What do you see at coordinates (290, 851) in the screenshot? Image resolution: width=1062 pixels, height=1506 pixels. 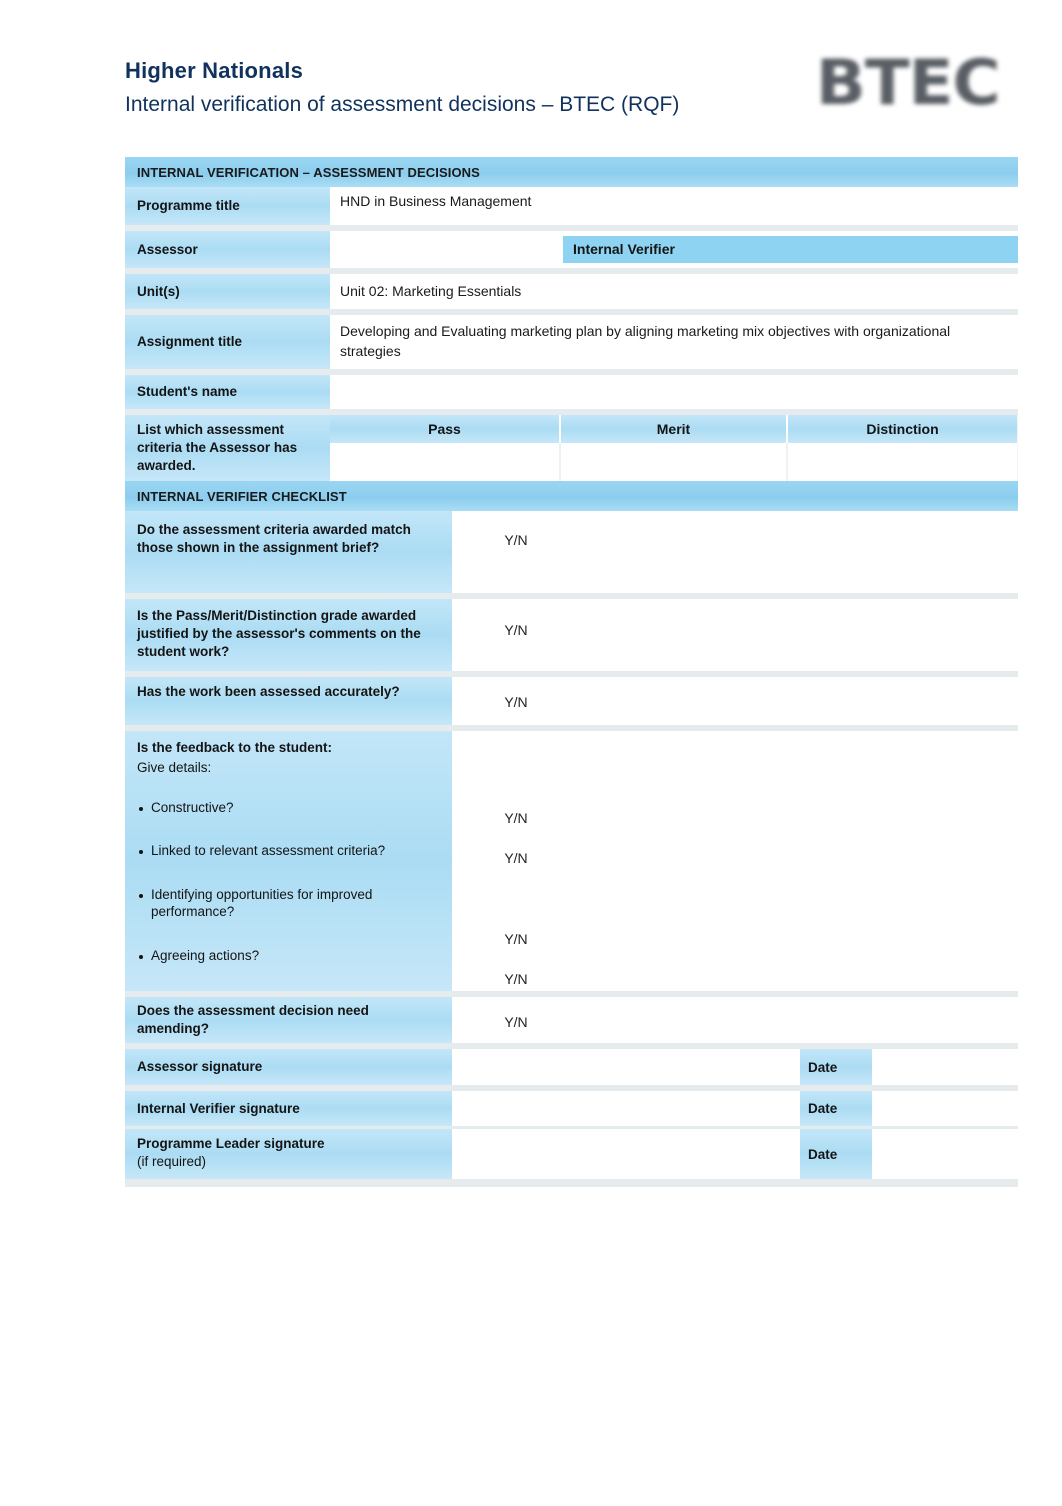 I see `feedback-bullet-linked-criteria: Linked to relevant assessment criteria?` at bounding box center [290, 851].